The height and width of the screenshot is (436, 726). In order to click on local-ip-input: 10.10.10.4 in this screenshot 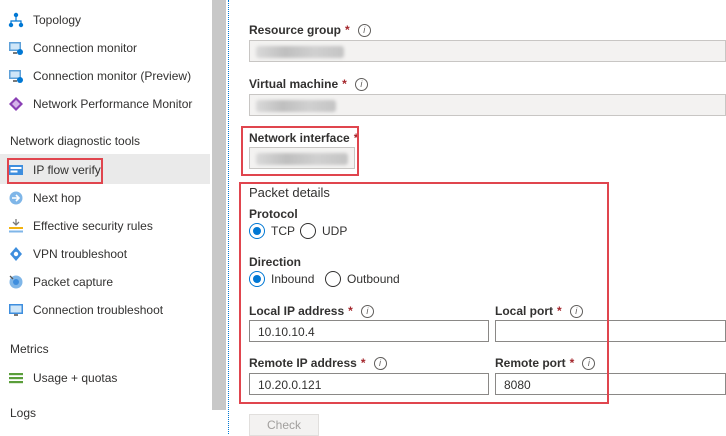, I will do `click(369, 331)`.